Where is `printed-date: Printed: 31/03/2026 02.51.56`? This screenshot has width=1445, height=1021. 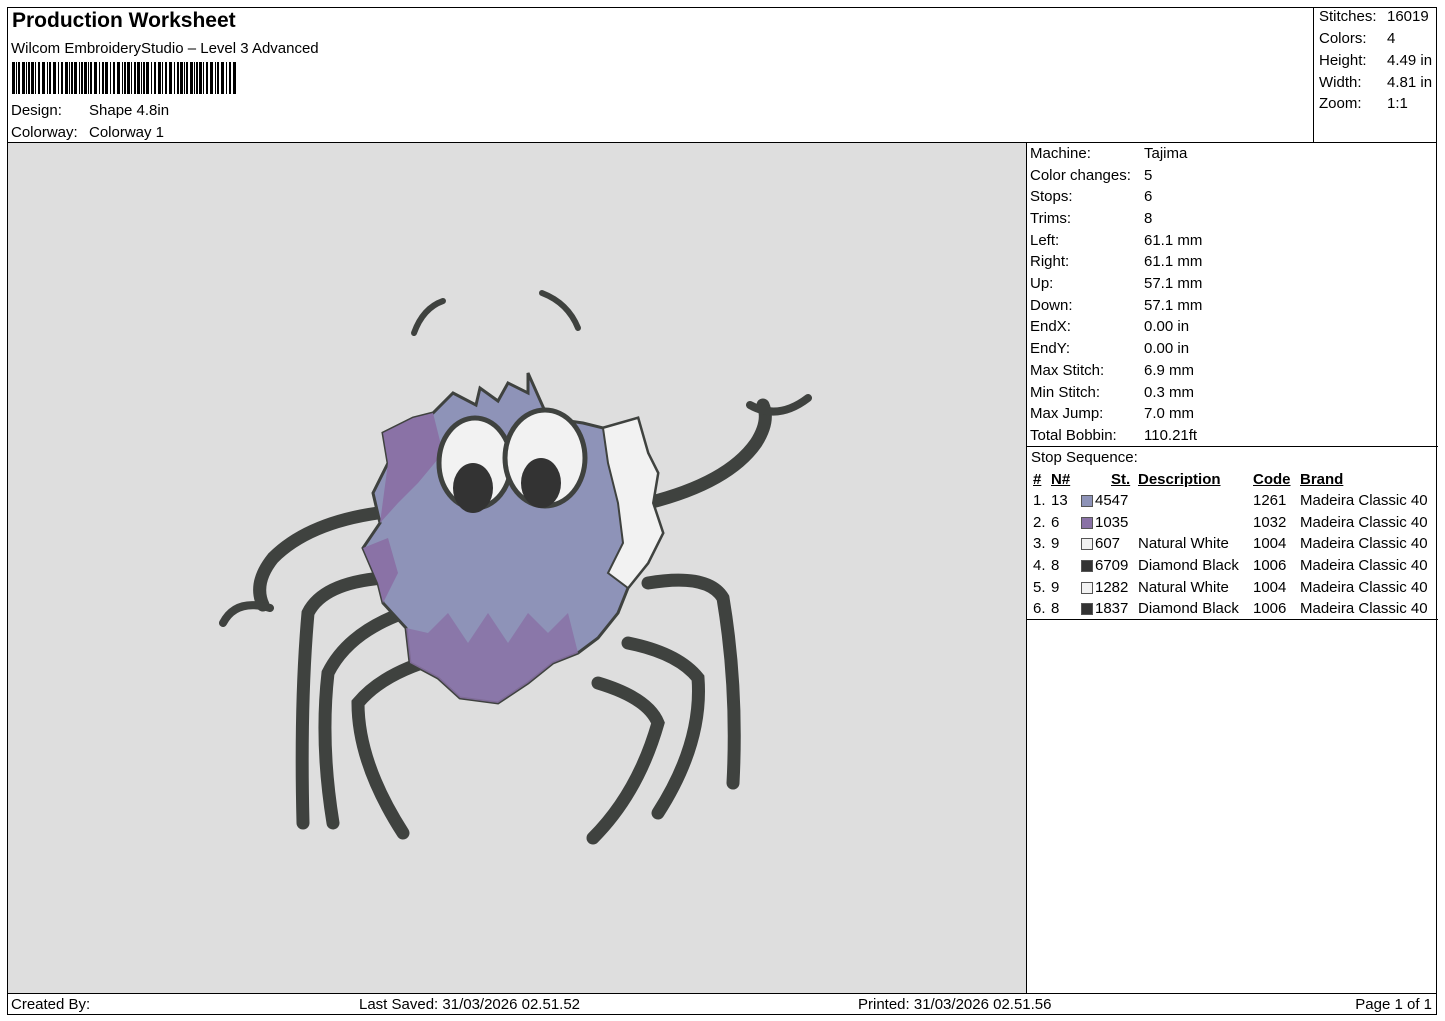
printed-date: Printed: 31/03/2026 02.51.56 is located at coordinates (955, 1004).